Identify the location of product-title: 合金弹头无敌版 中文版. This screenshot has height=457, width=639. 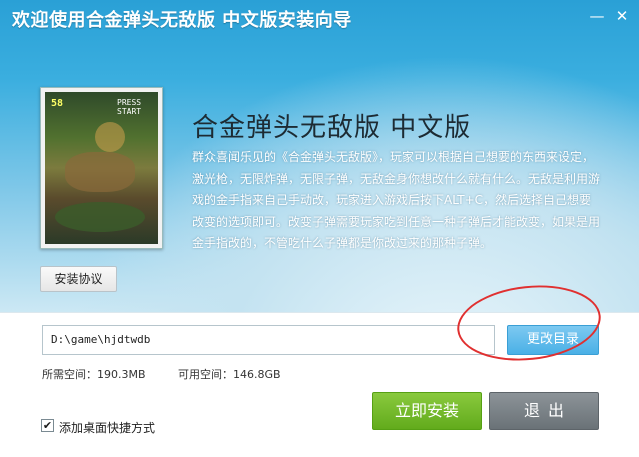
(332, 128).